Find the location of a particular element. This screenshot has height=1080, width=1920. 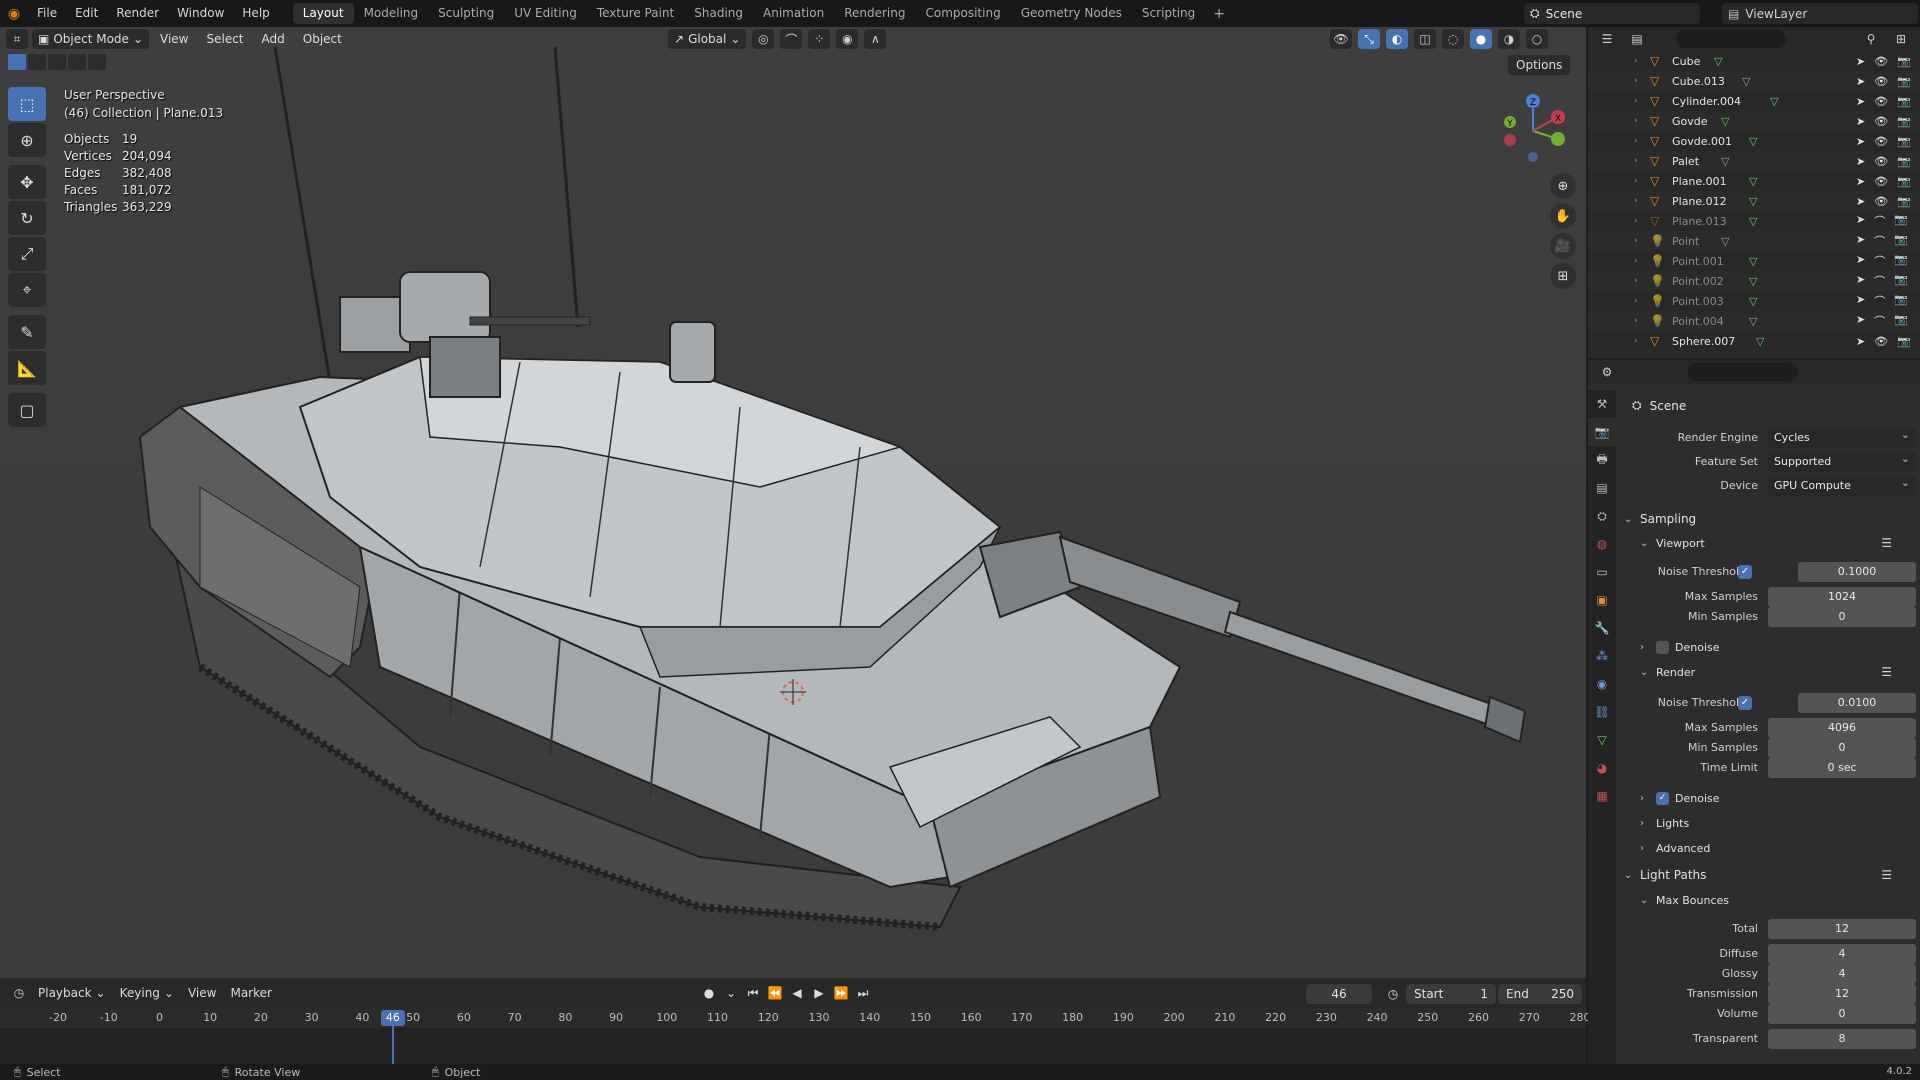

tab-compositing: Compositing is located at coordinates (962, 13).